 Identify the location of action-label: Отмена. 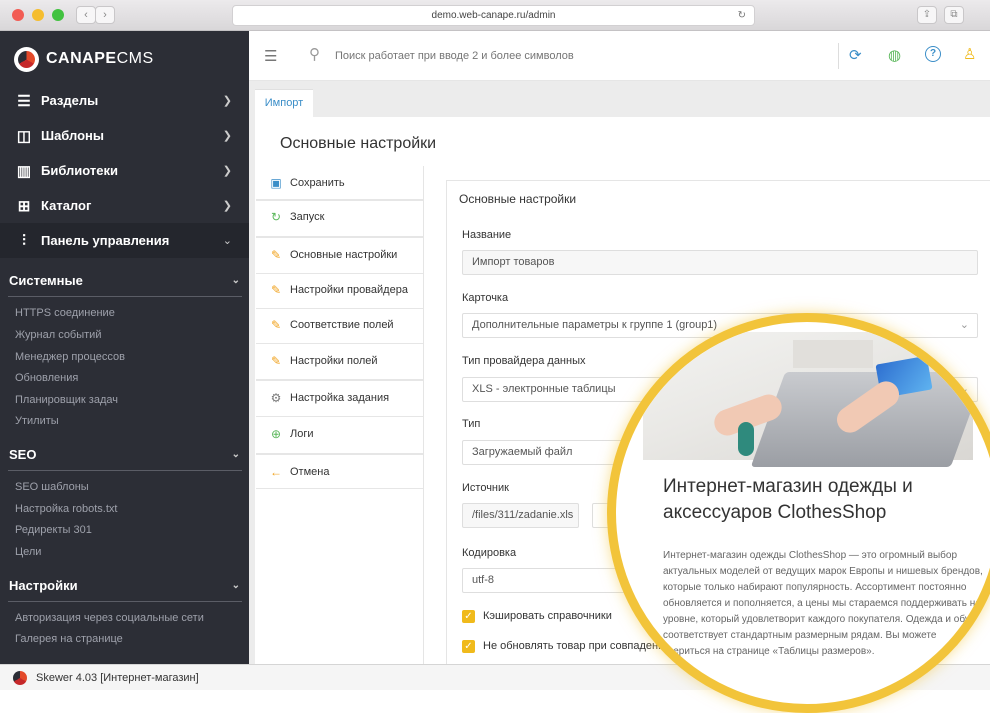
(310, 472).